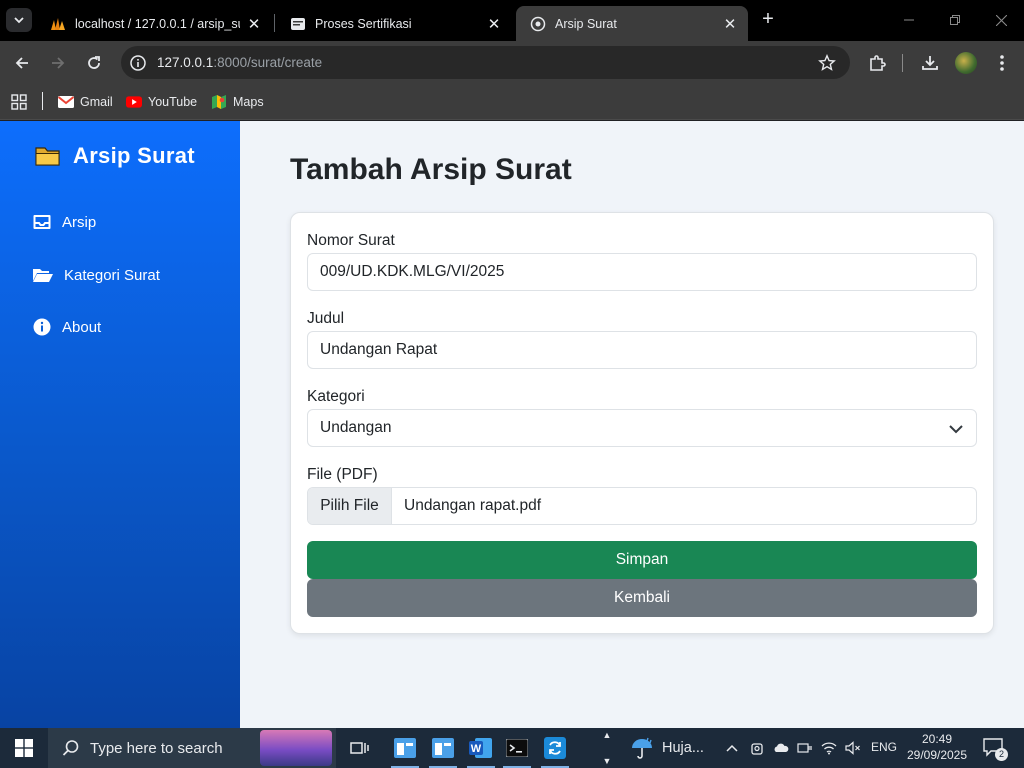 The height and width of the screenshot is (768, 1024). What do you see at coordinates (485, 62) in the screenshot?
I see `address-bar: 127.0.0.1:8000/surat/create` at bounding box center [485, 62].